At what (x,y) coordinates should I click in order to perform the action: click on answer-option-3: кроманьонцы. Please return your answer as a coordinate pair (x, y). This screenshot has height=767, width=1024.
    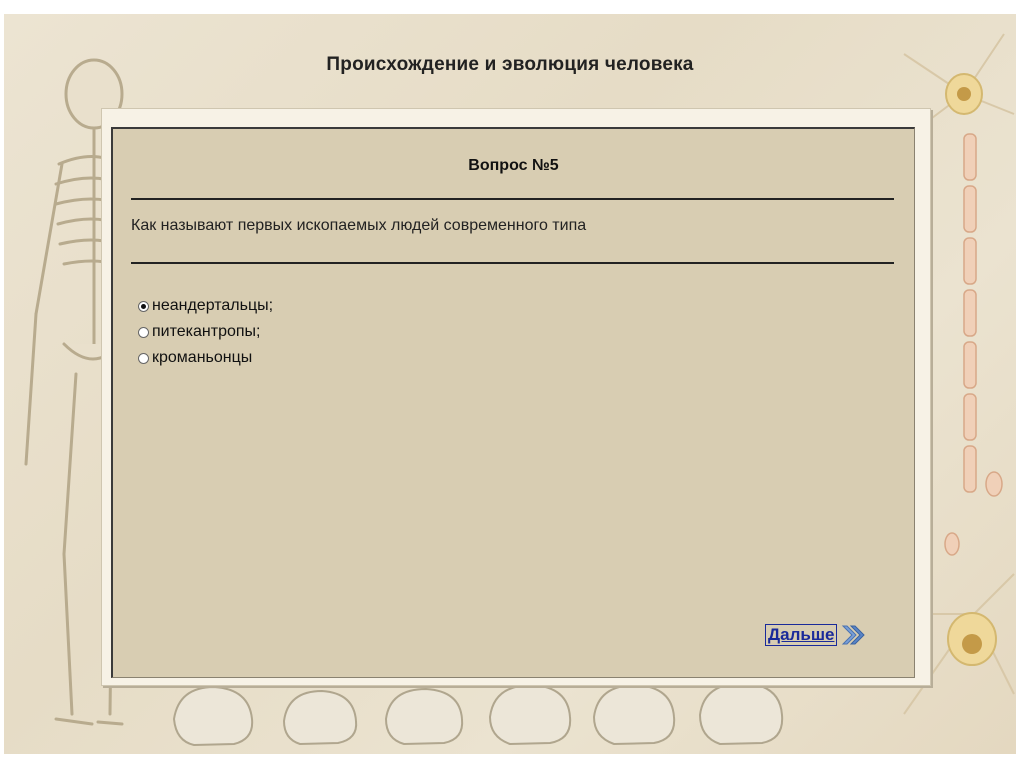
    Looking at the image, I should click on (205, 358).